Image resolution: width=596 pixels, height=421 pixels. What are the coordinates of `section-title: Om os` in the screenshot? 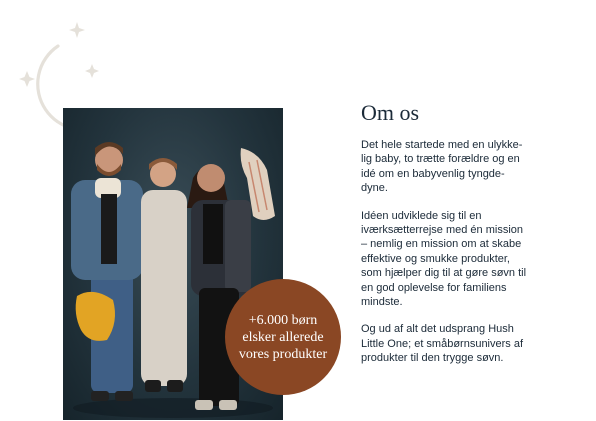 It's located at (390, 112).